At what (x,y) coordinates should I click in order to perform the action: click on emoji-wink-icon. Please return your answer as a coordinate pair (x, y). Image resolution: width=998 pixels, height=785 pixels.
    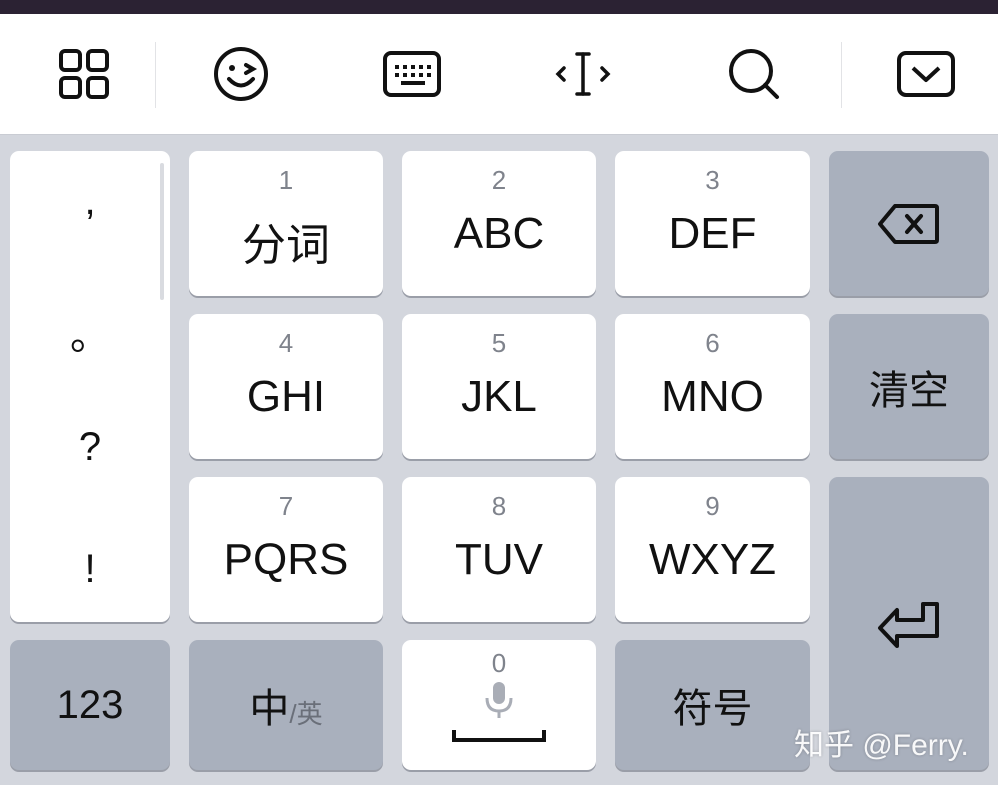
    Looking at the image, I should click on (241, 74).